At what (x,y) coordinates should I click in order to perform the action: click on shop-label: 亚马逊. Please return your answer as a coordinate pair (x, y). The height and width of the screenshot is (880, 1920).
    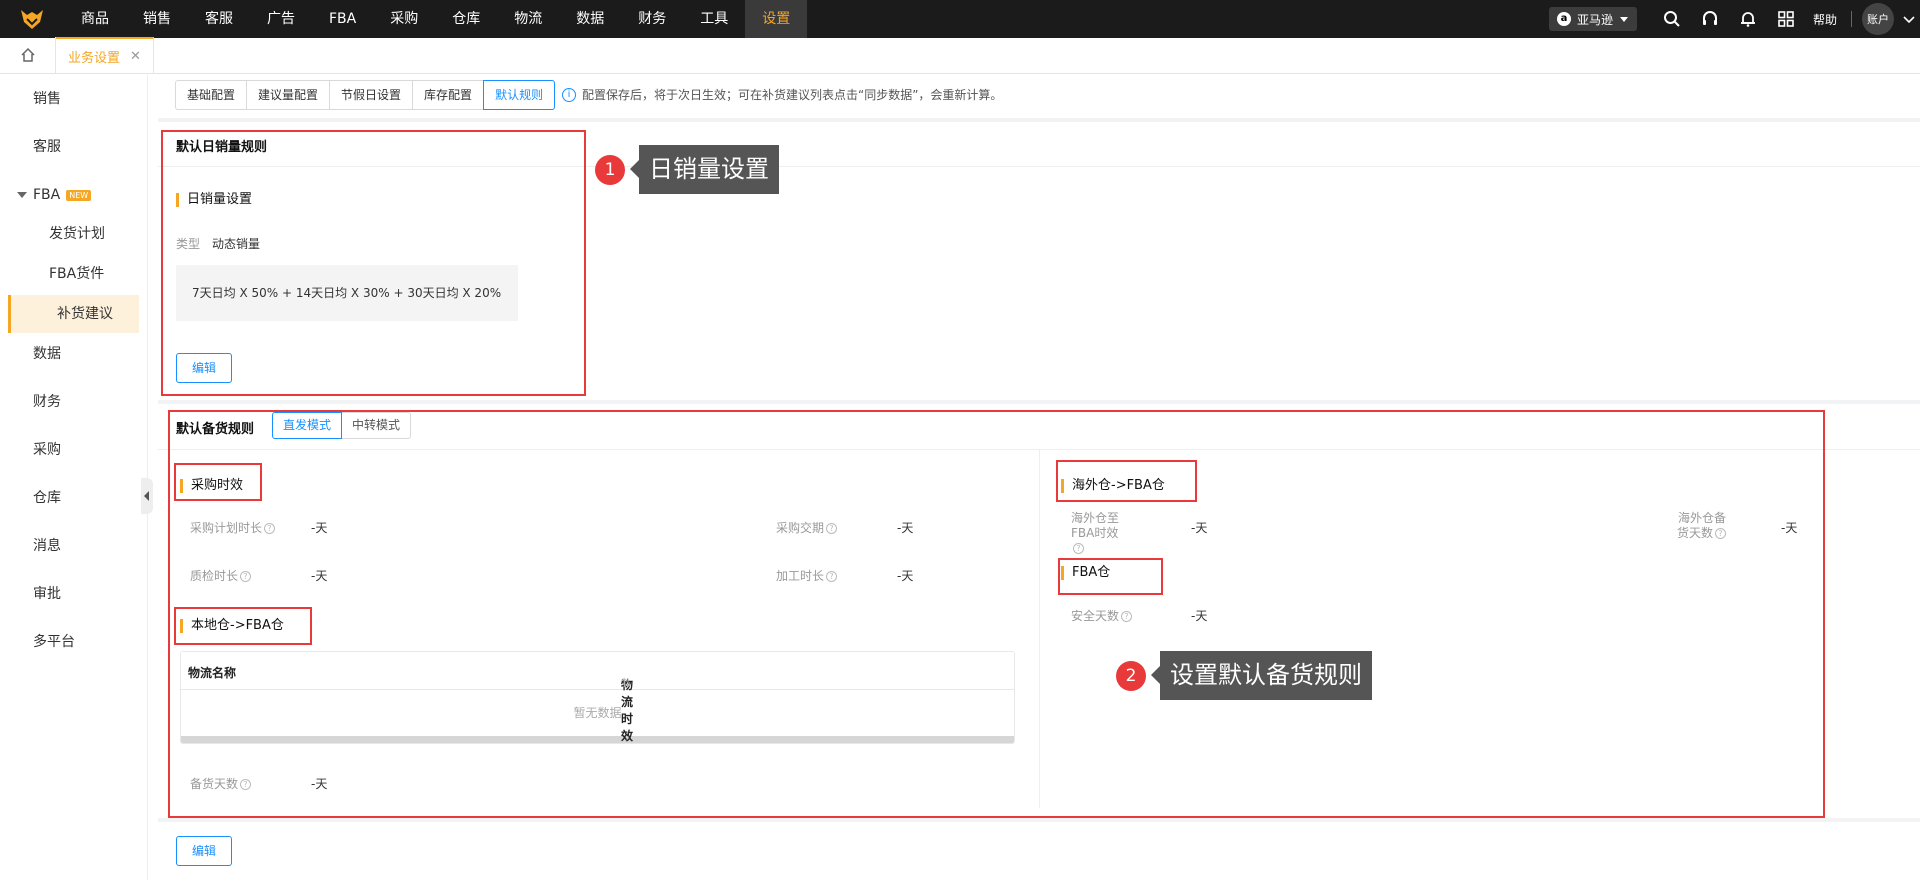
    Looking at the image, I should click on (1594, 19).